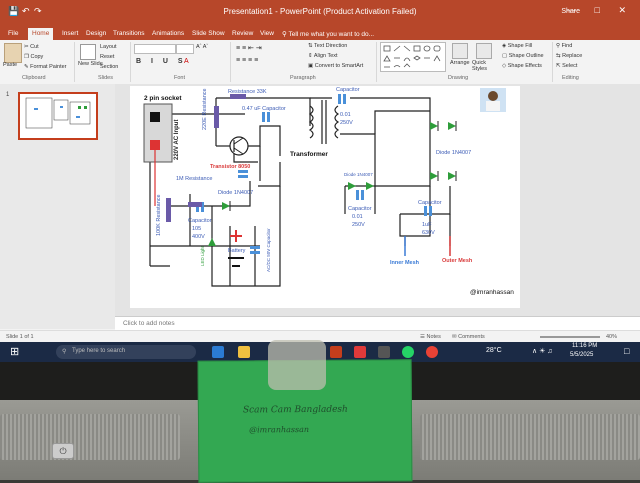 This screenshot has height=483, width=640. Describe the element at coordinates (34, 78) in the screenshot. I see `group-clipboard: Clipboard` at that location.